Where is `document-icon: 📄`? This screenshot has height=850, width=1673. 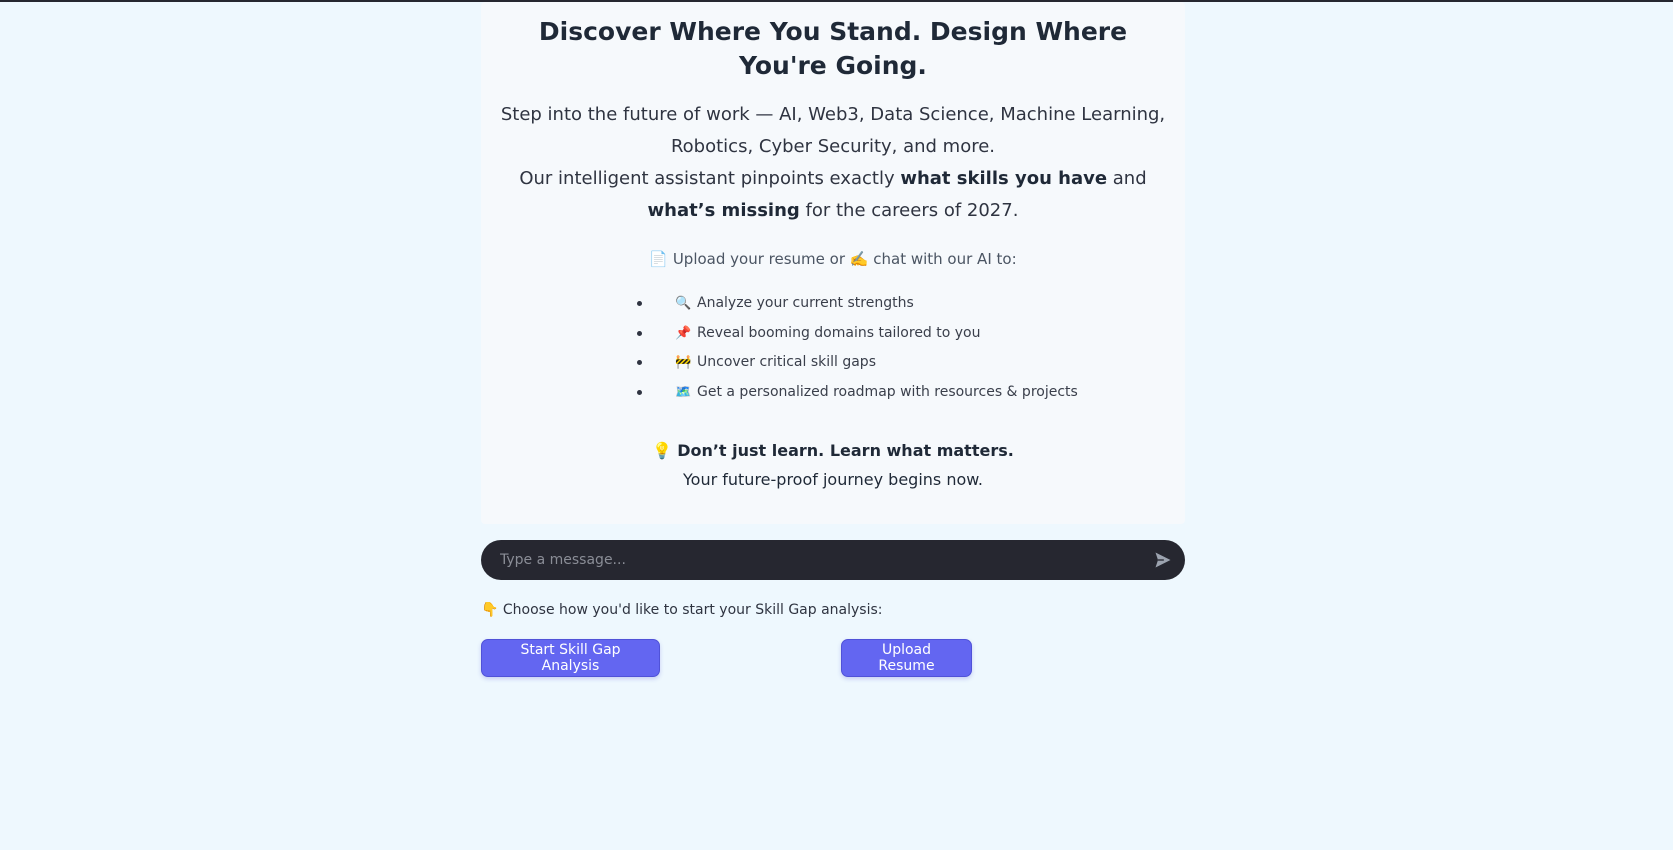 document-icon: 📄 is located at coordinates (659, 259).